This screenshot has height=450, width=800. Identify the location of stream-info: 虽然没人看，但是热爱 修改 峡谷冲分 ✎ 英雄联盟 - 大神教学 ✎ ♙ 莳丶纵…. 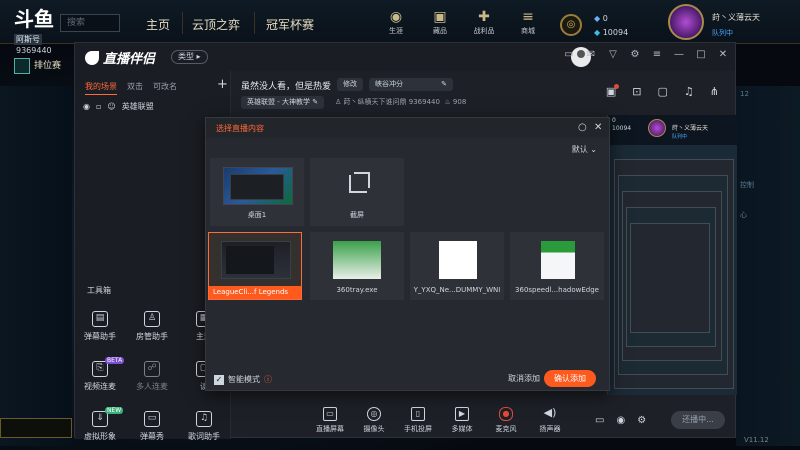
(405, 95).